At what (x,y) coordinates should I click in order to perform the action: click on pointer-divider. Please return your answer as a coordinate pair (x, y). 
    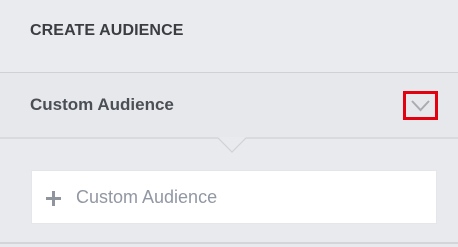
    Looking at the image, I should click on (229, 145).